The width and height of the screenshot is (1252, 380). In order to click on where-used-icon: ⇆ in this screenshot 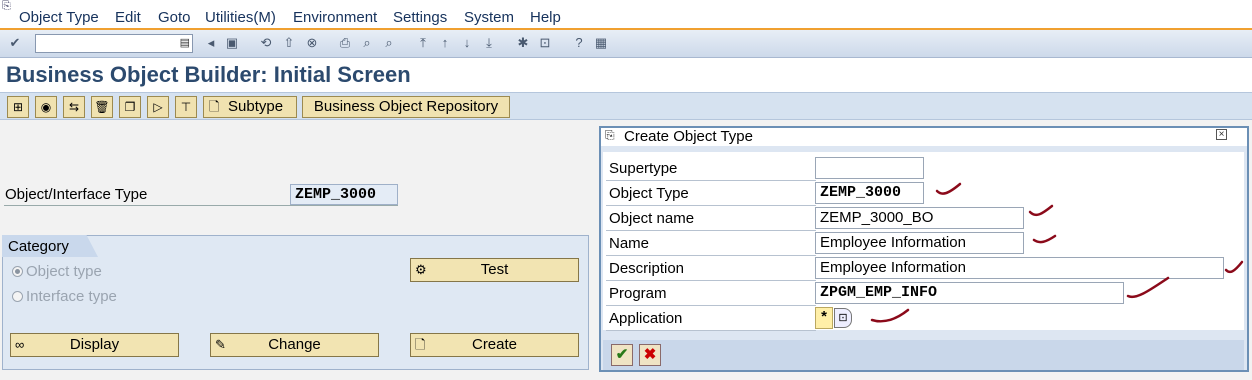, I will do `click(74, 107)`.